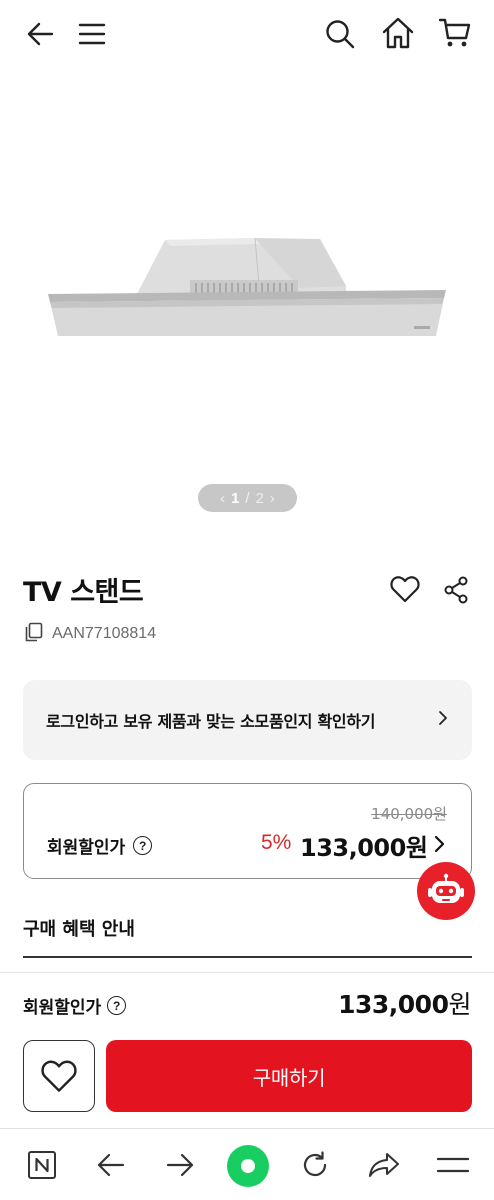 The height and width of the screenshot is (1200, 494). Describe the element at coordinates (315, 1165) in the screenshot. I see `refresh-icon` at that location.